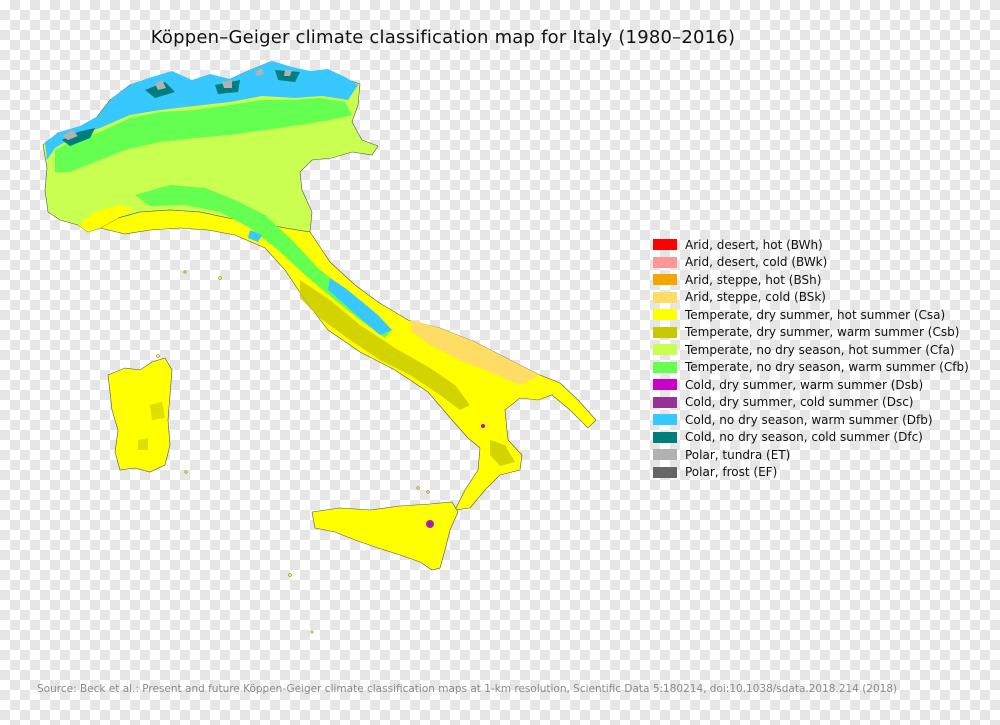 This screenshot has width=1000, height=725. I want to click on legend-item: Cold, dry summer, cold summer (Dsc), so click(811, 403).